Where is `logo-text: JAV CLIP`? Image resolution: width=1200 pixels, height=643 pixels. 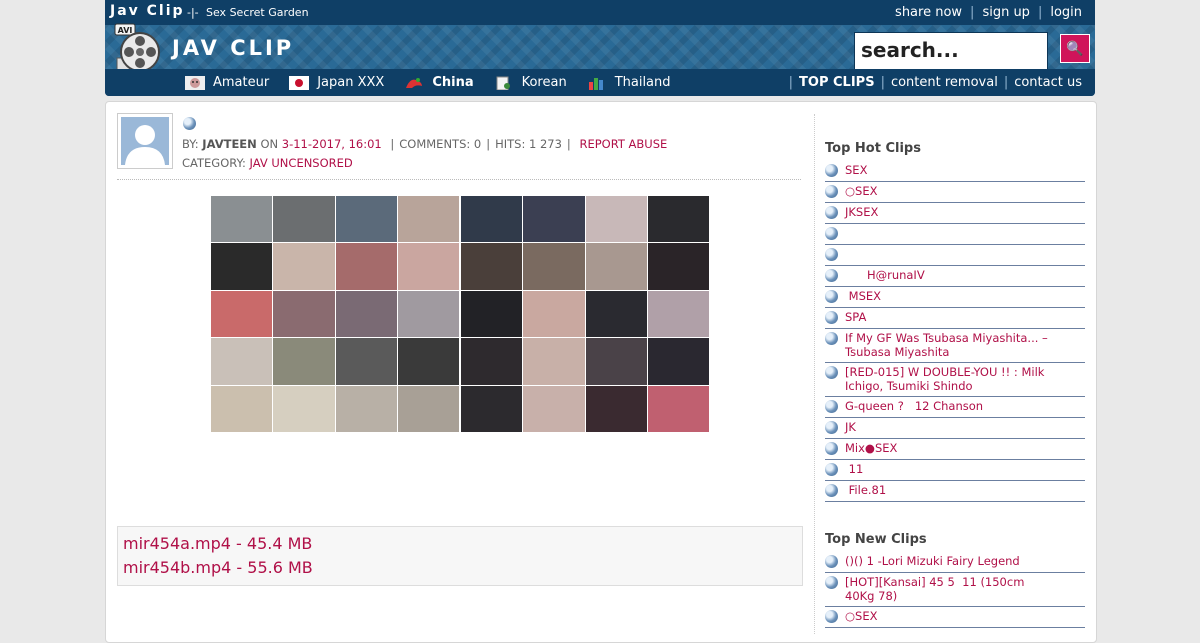 logo-text: JAV CLIP is located at coordinates (233, 48).